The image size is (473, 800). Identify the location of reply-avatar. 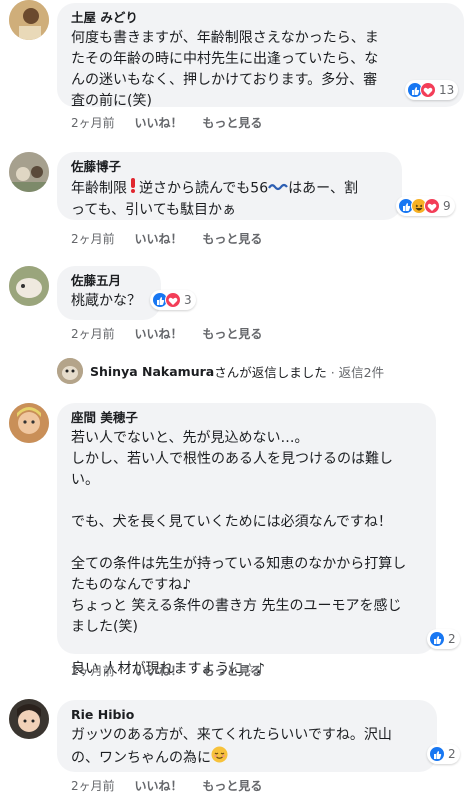
(70, 371).